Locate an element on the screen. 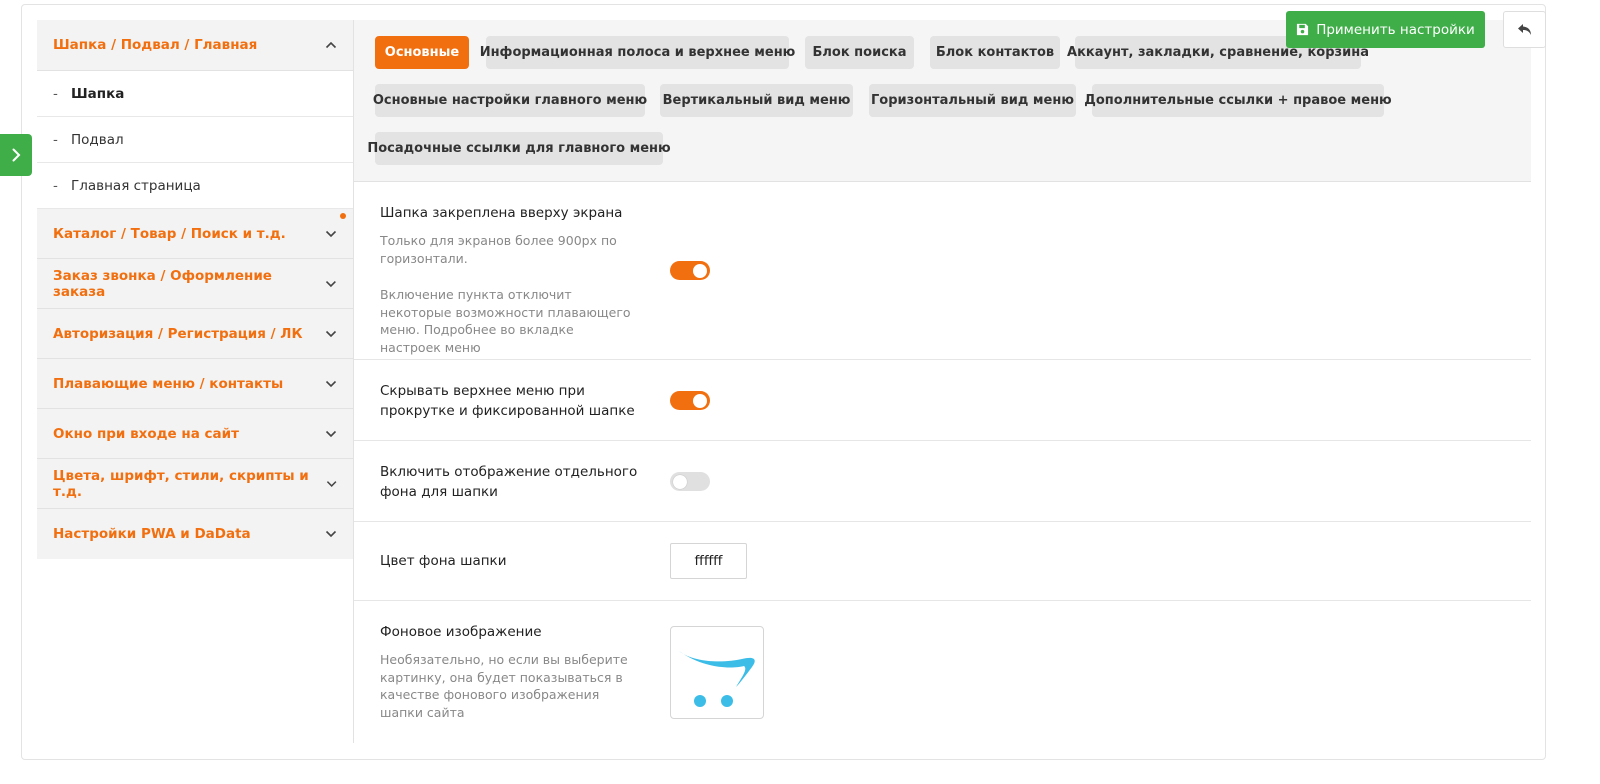 This screenshot has width=1600, height=784. sidebar-section-floating-menu: Плавающие меню / контакты is located at coordinates (195, 384).